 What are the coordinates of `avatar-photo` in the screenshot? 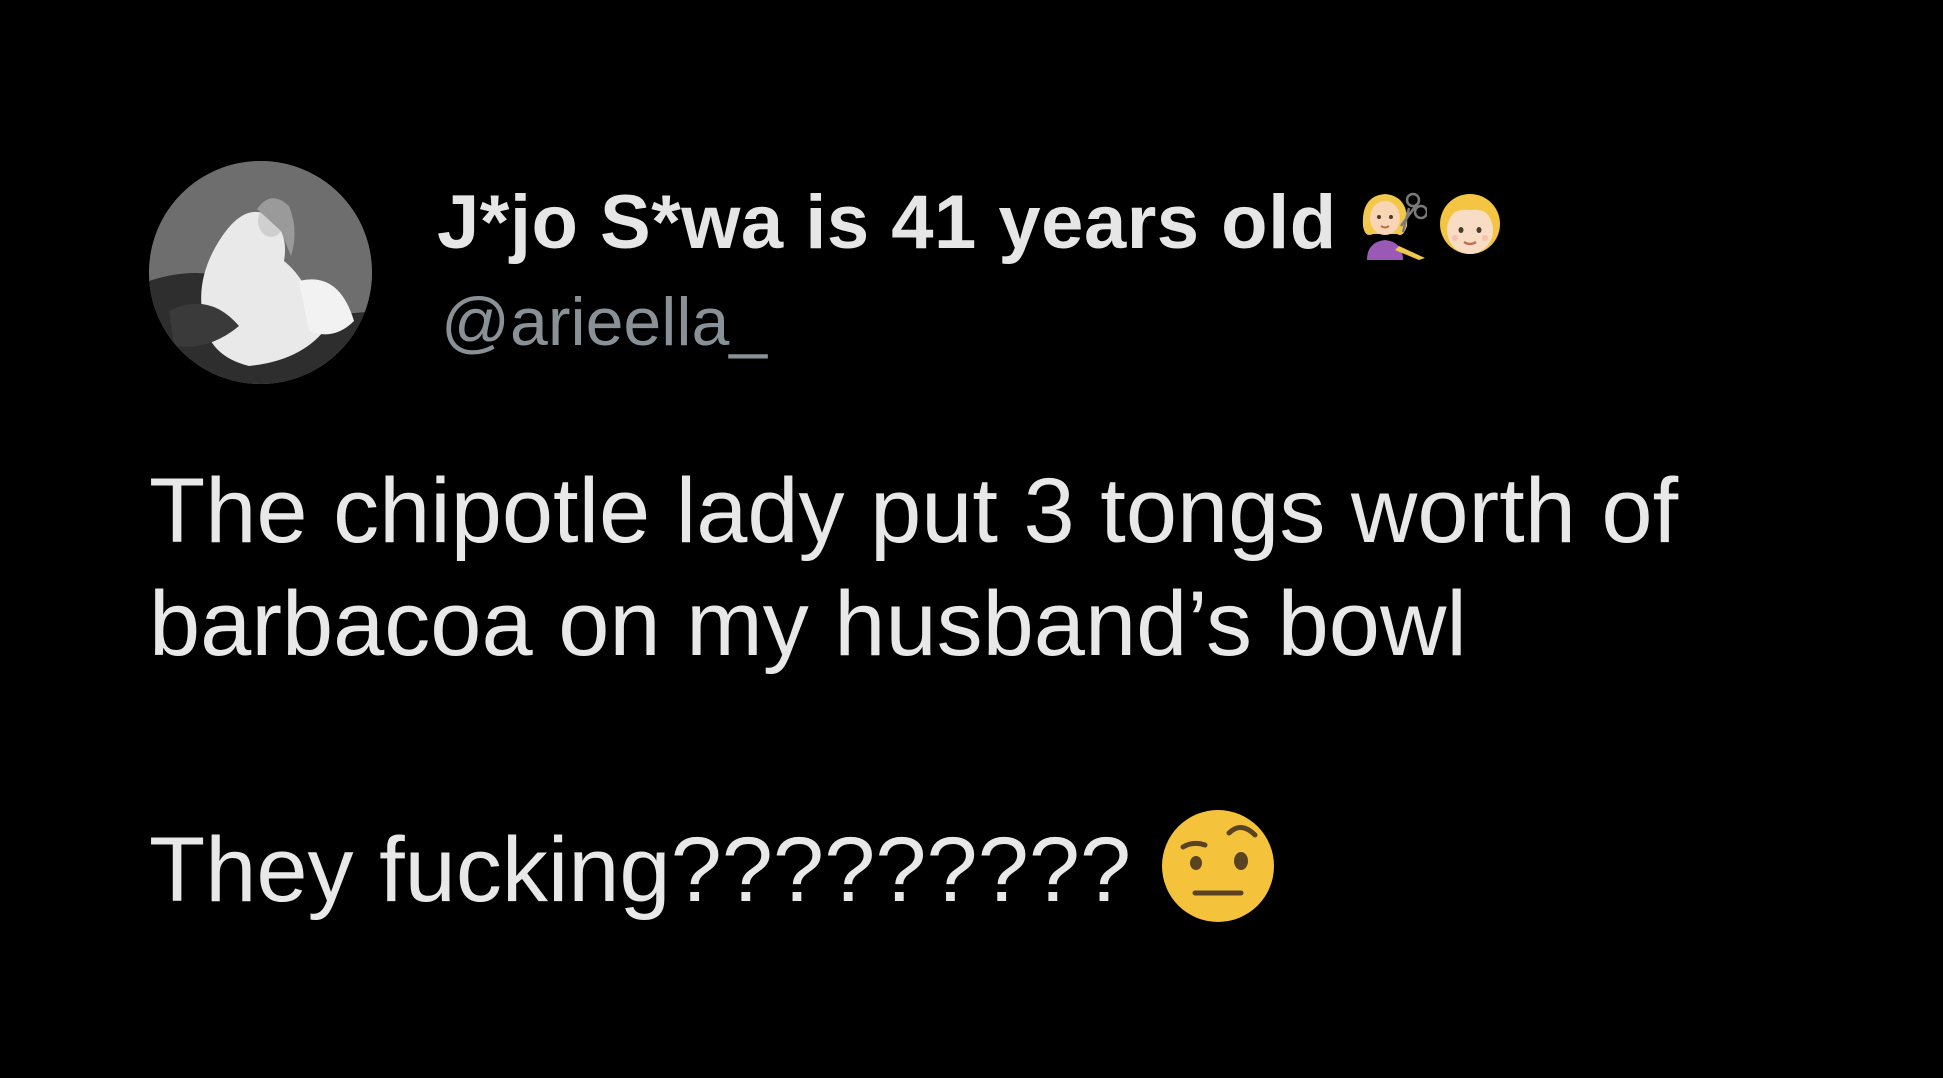 It's located at (260, 272).